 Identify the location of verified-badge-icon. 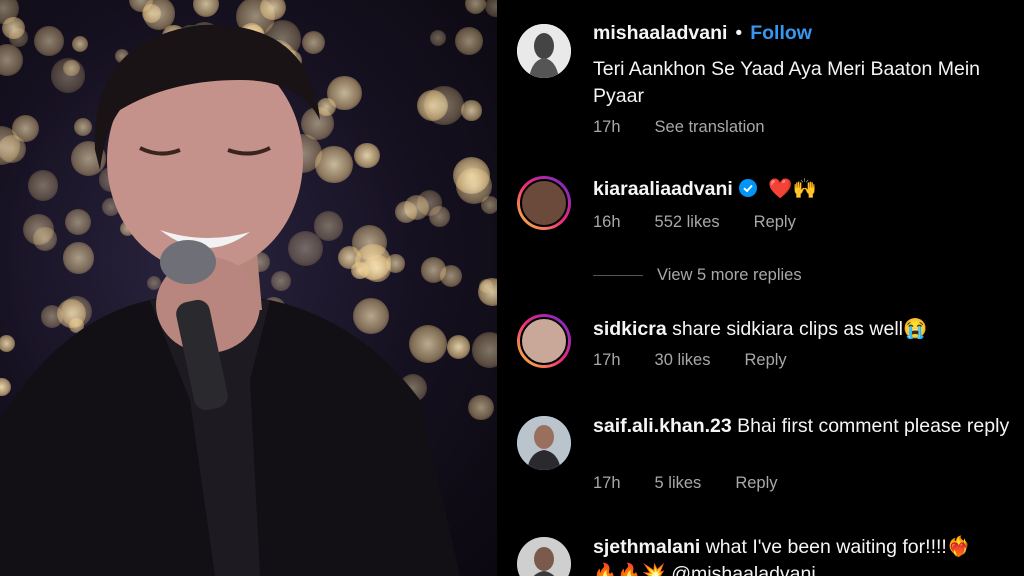
(747, 188).